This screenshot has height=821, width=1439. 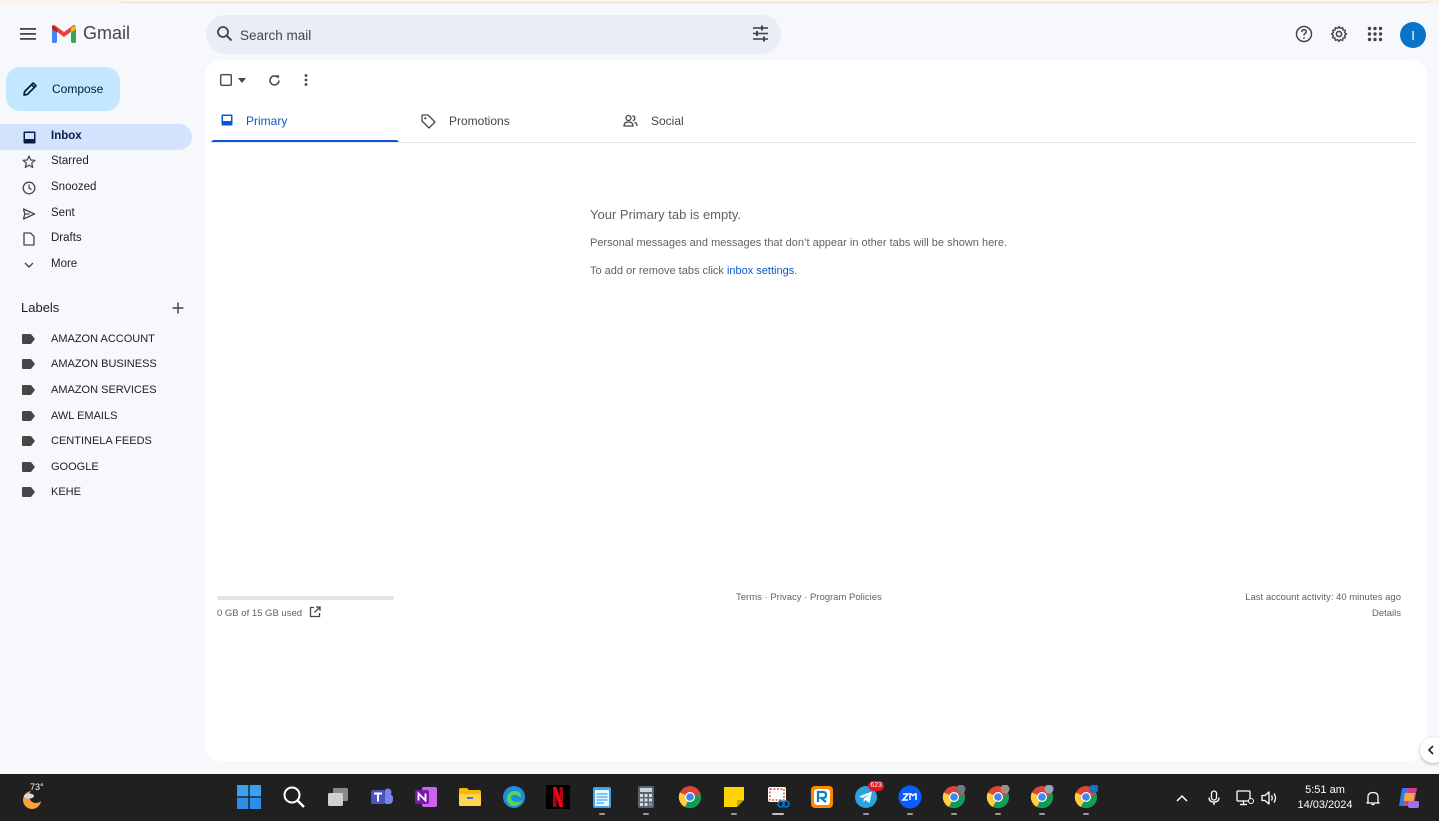 I want to click on tab-primary: Primary, so click(x=305, y=122).